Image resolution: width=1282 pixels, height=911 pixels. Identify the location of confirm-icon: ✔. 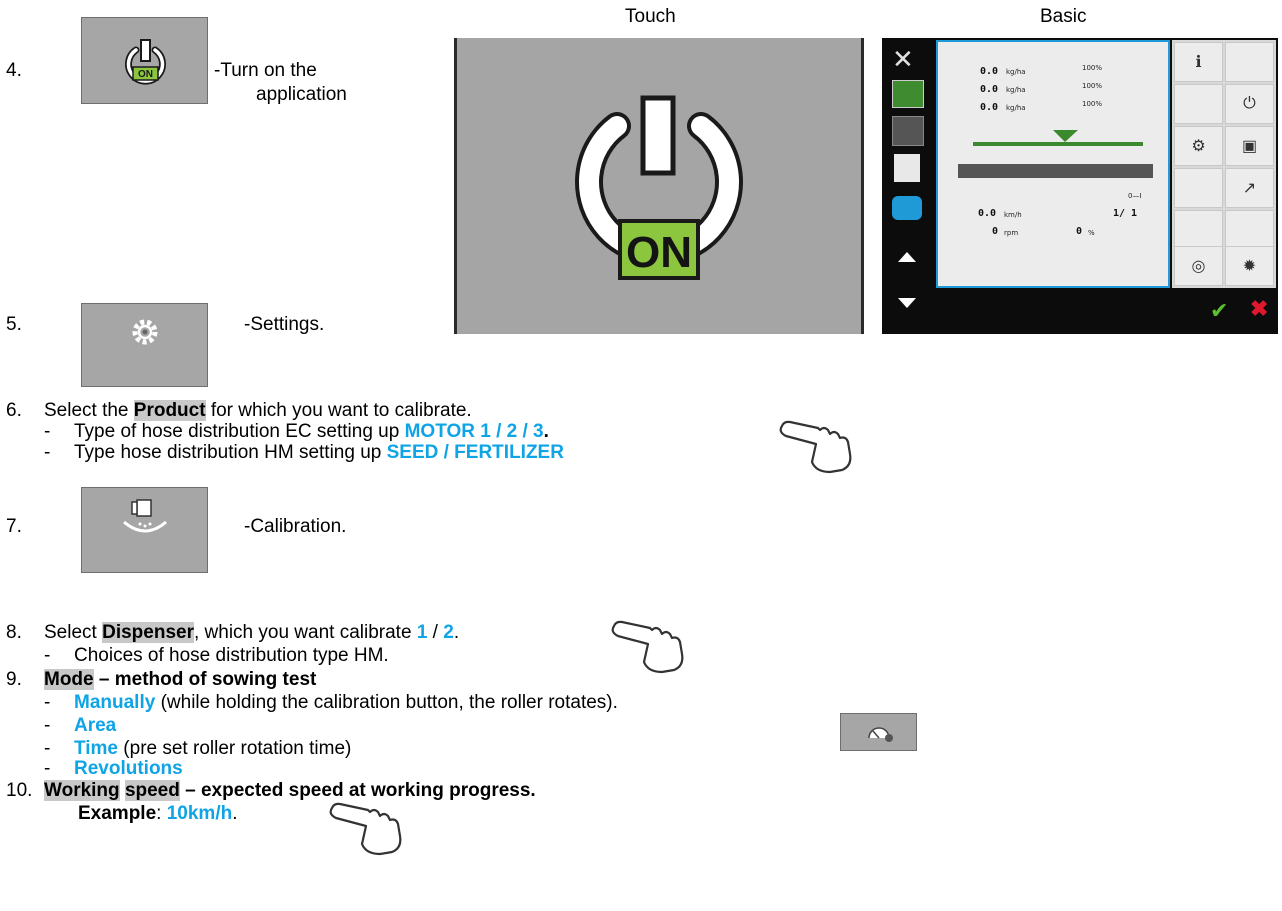
(1219, 311).